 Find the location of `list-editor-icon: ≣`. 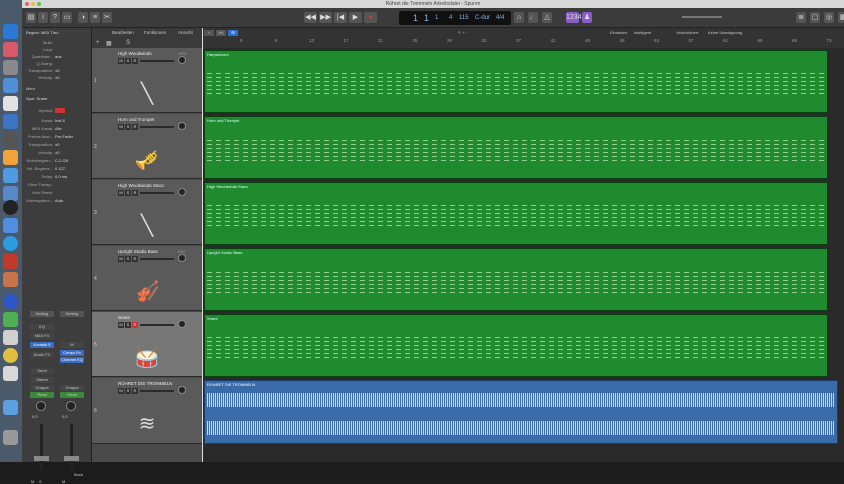

list-editor-icon: ≣ is located at coordinates (801, 17).